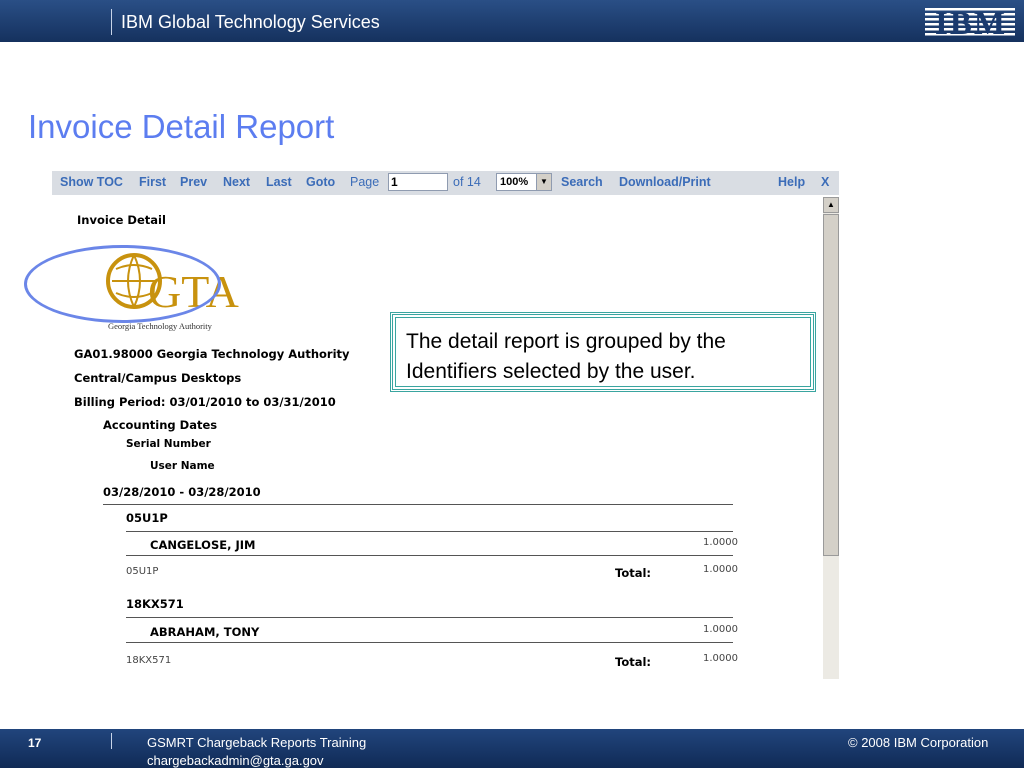 The height and width of the screenshot is (768, 1024). What do you see at coordinates (111, 22) in the screenshot?
I see `header-divider` at bounding box center [111, 22].